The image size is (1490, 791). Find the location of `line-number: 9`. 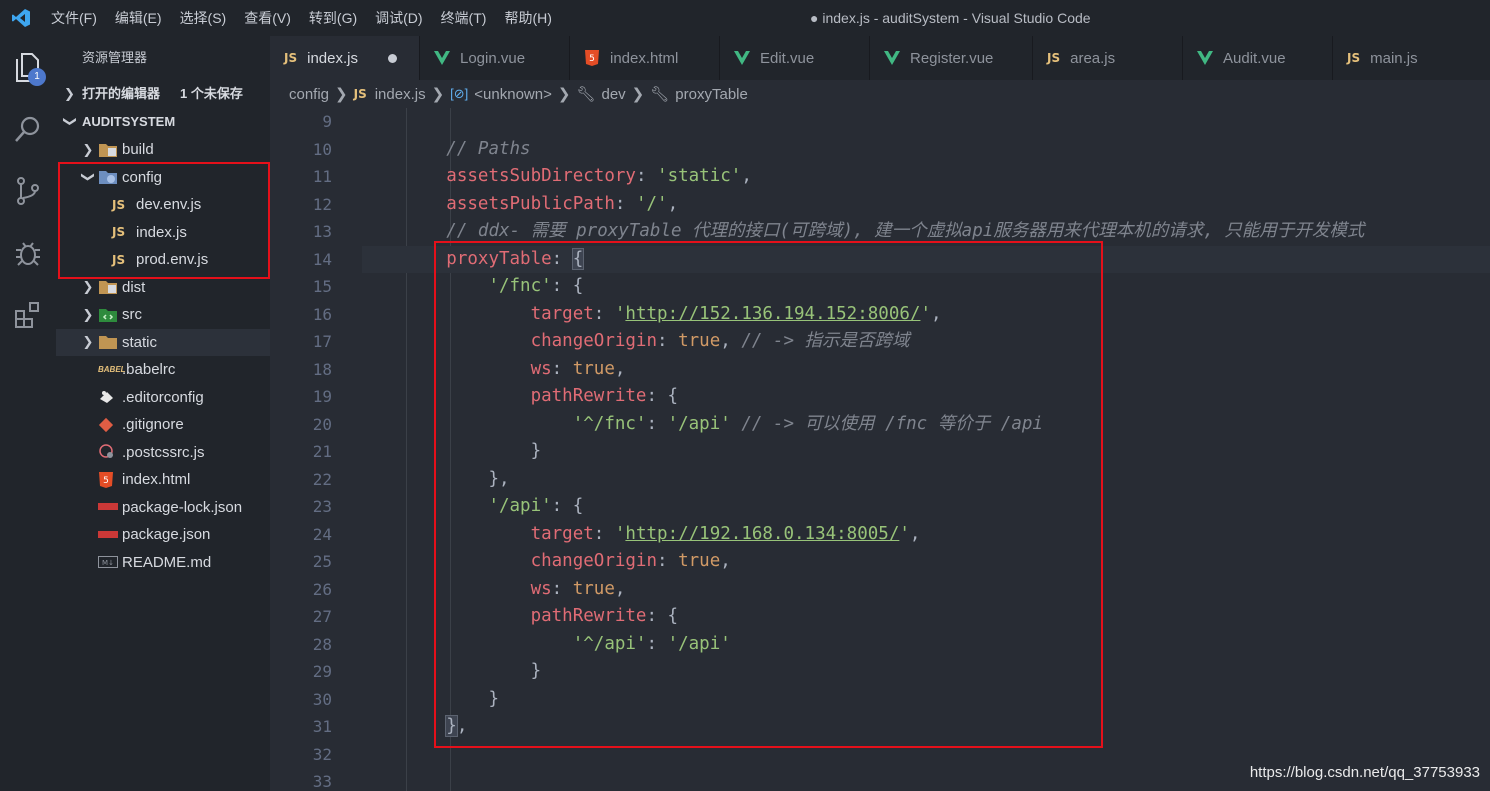

line-number: 9 is located at coordinates (327, 121).